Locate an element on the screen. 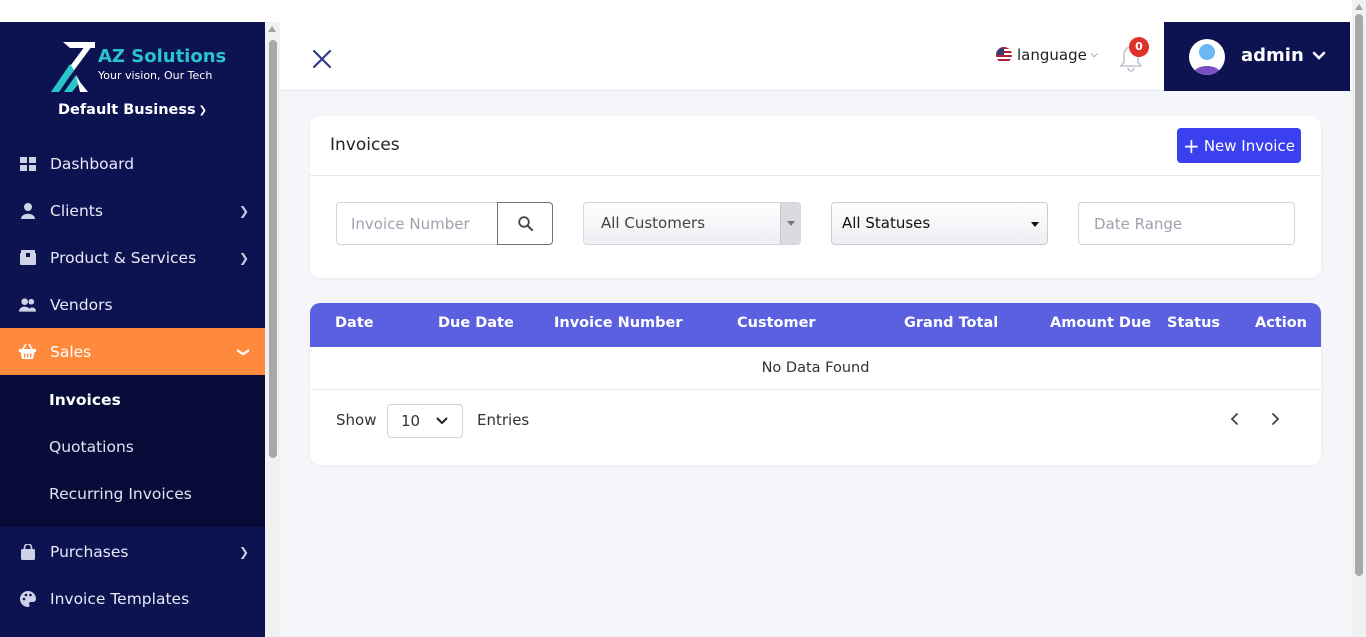 This screenshot has width=1366, height=637. sidebar-item-invoice-templates: Invoice Templates is located at coordinates (132, 598).